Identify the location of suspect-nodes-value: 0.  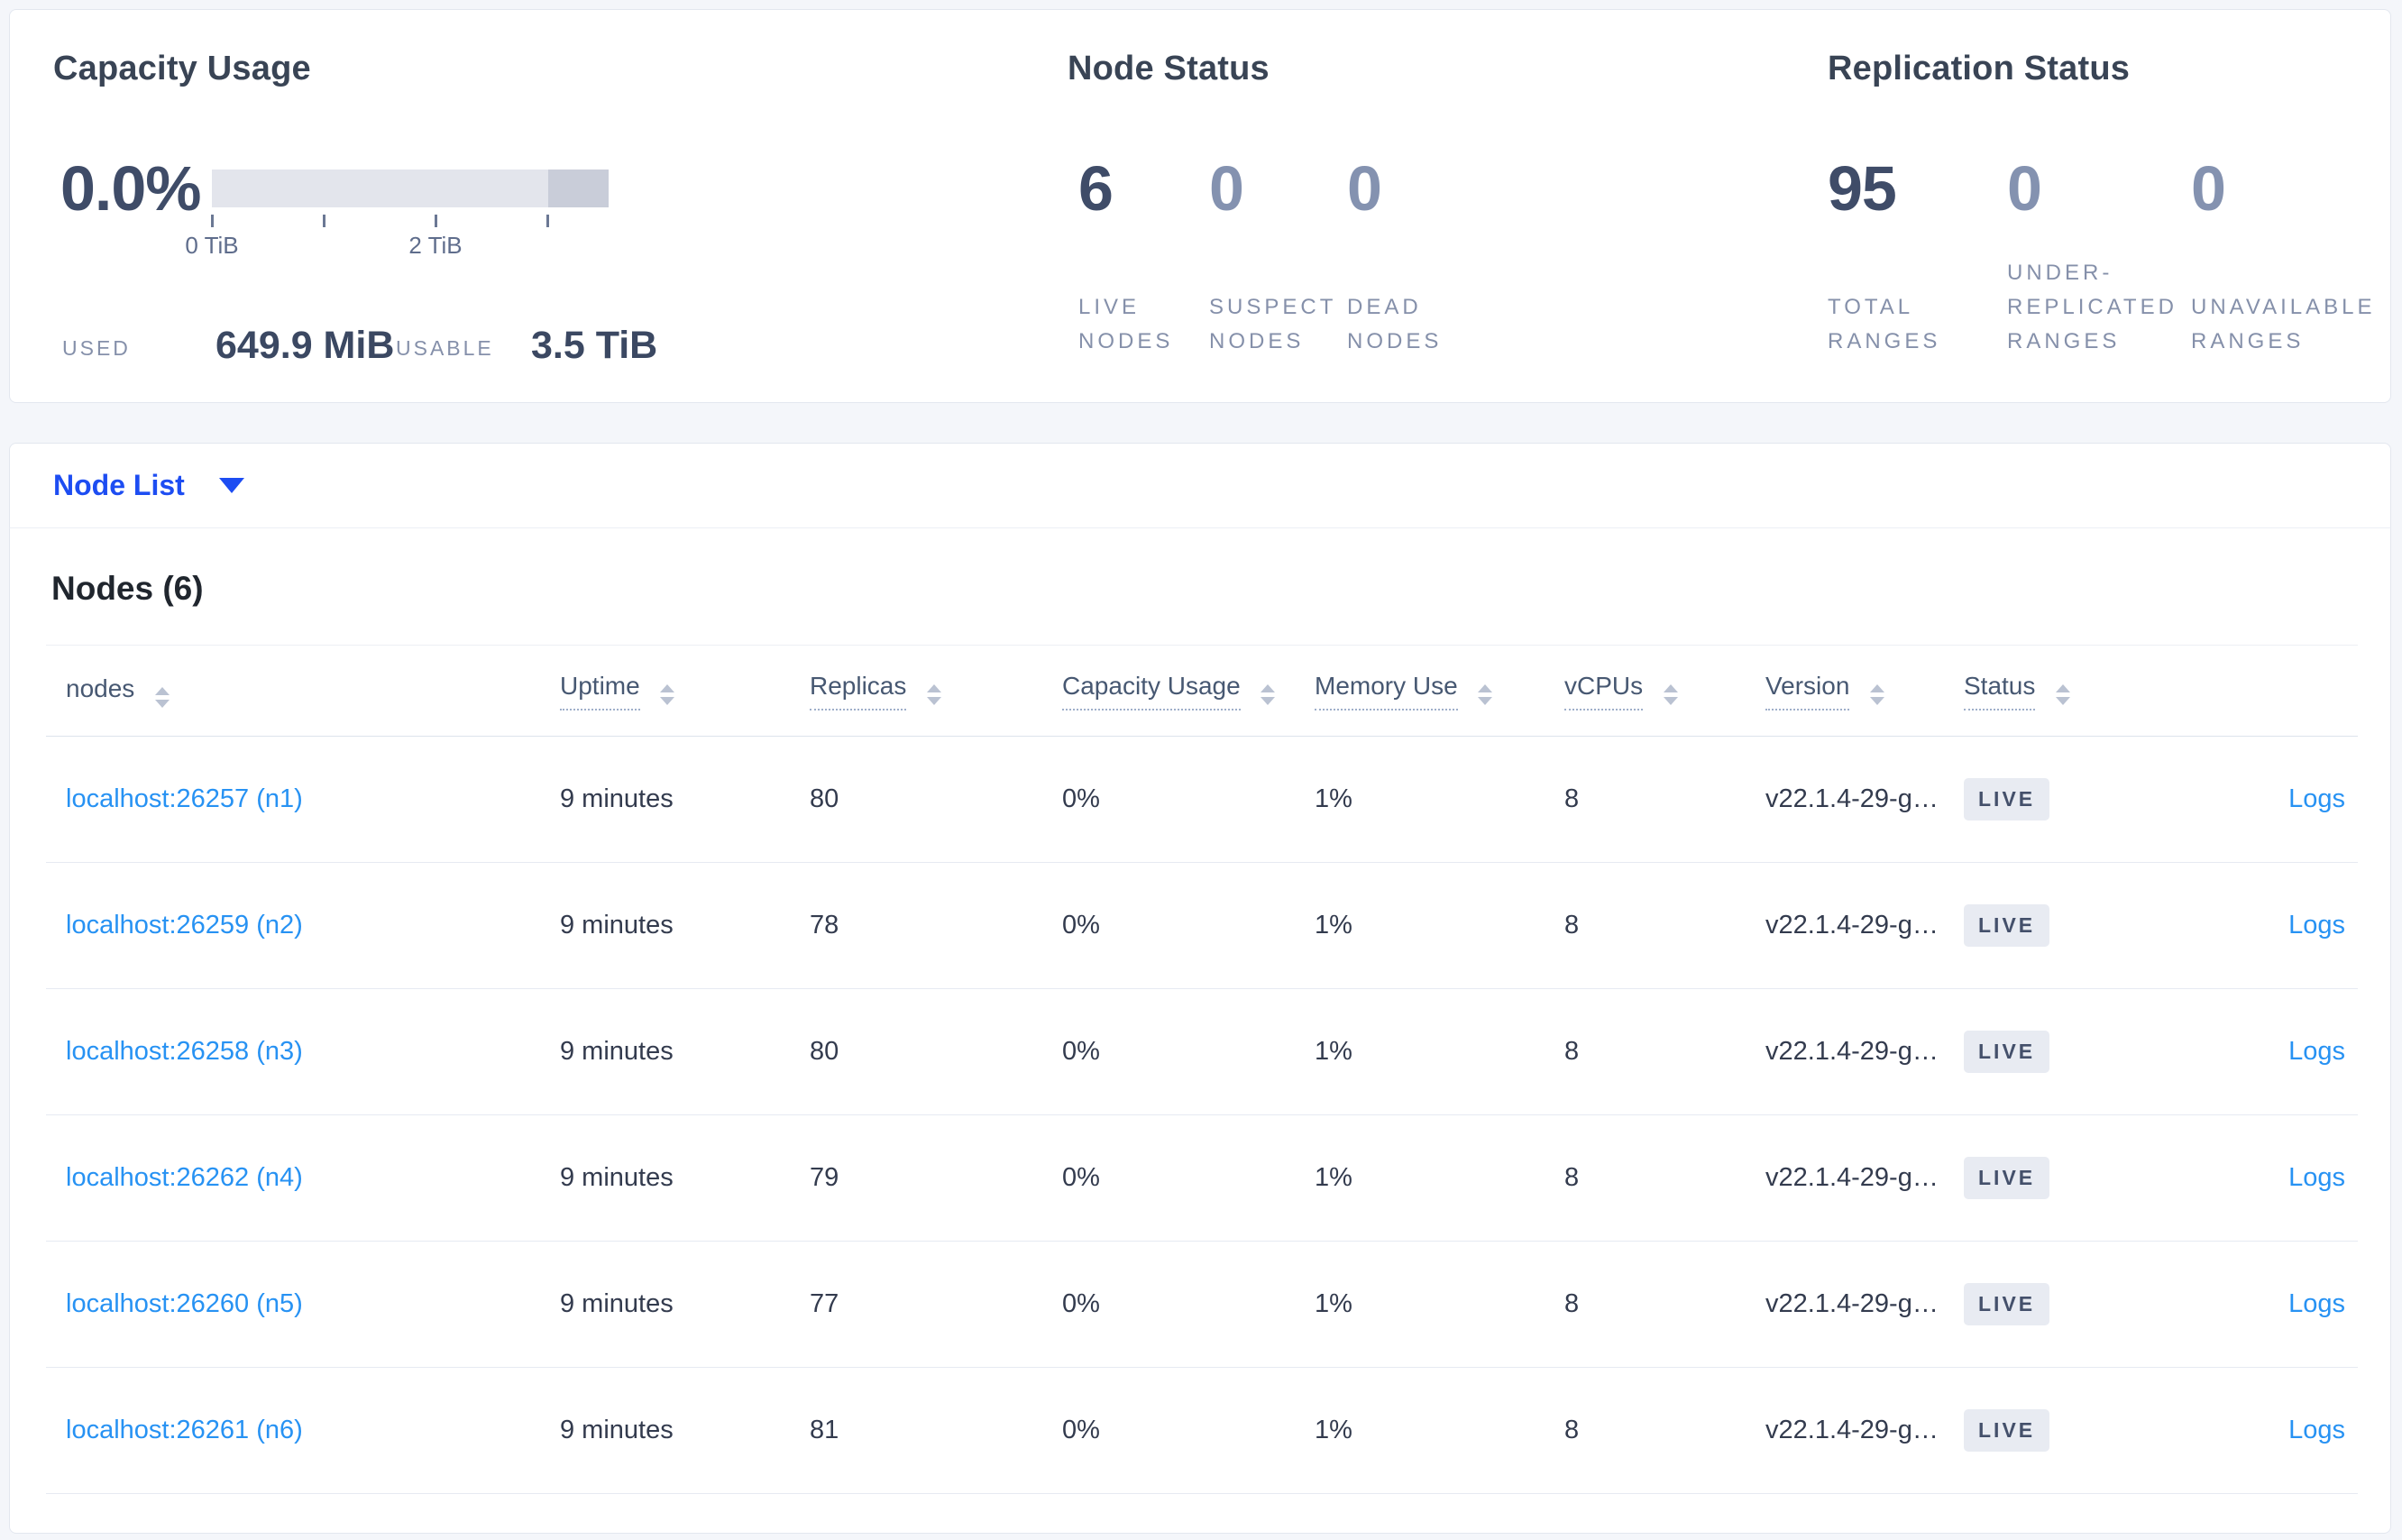
(1226, 188).